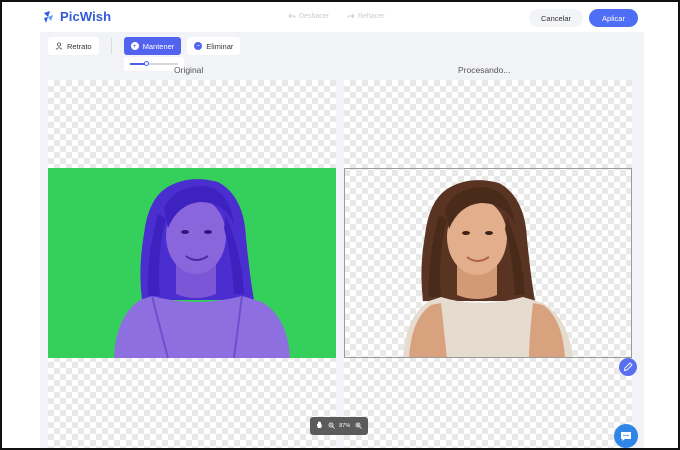 The image size is (680, 450). Describe the element at coordinates (154, 63) in the screenshot. I see `brush-size-slider` at that location.